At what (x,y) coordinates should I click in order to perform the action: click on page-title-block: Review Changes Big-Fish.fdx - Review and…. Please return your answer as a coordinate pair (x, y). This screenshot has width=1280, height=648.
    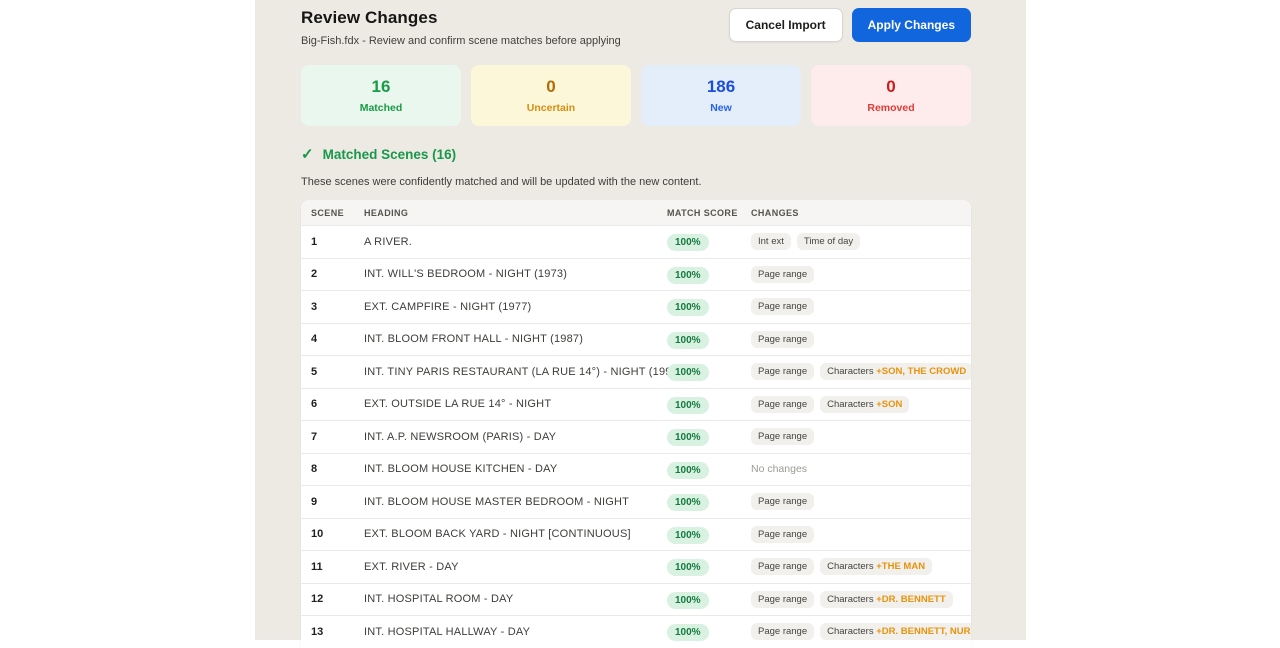
    Looking at the image, I should click on (461, 27).